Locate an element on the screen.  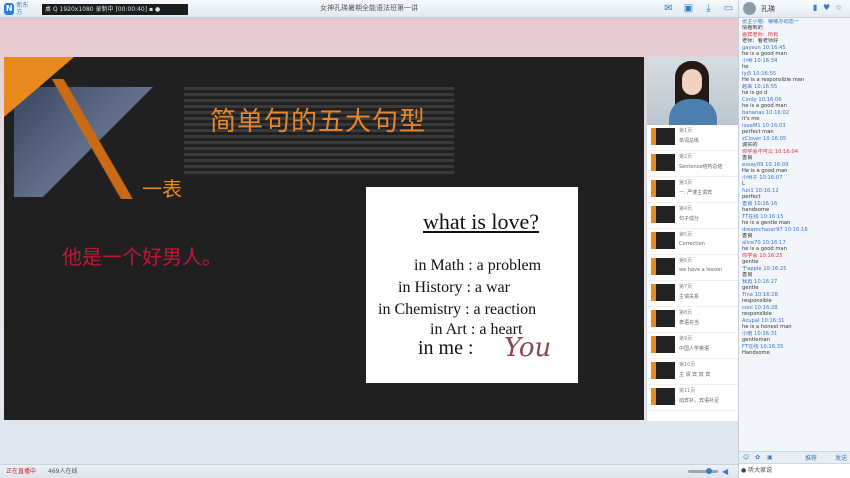
avatar is located at coordinates (749, 8).